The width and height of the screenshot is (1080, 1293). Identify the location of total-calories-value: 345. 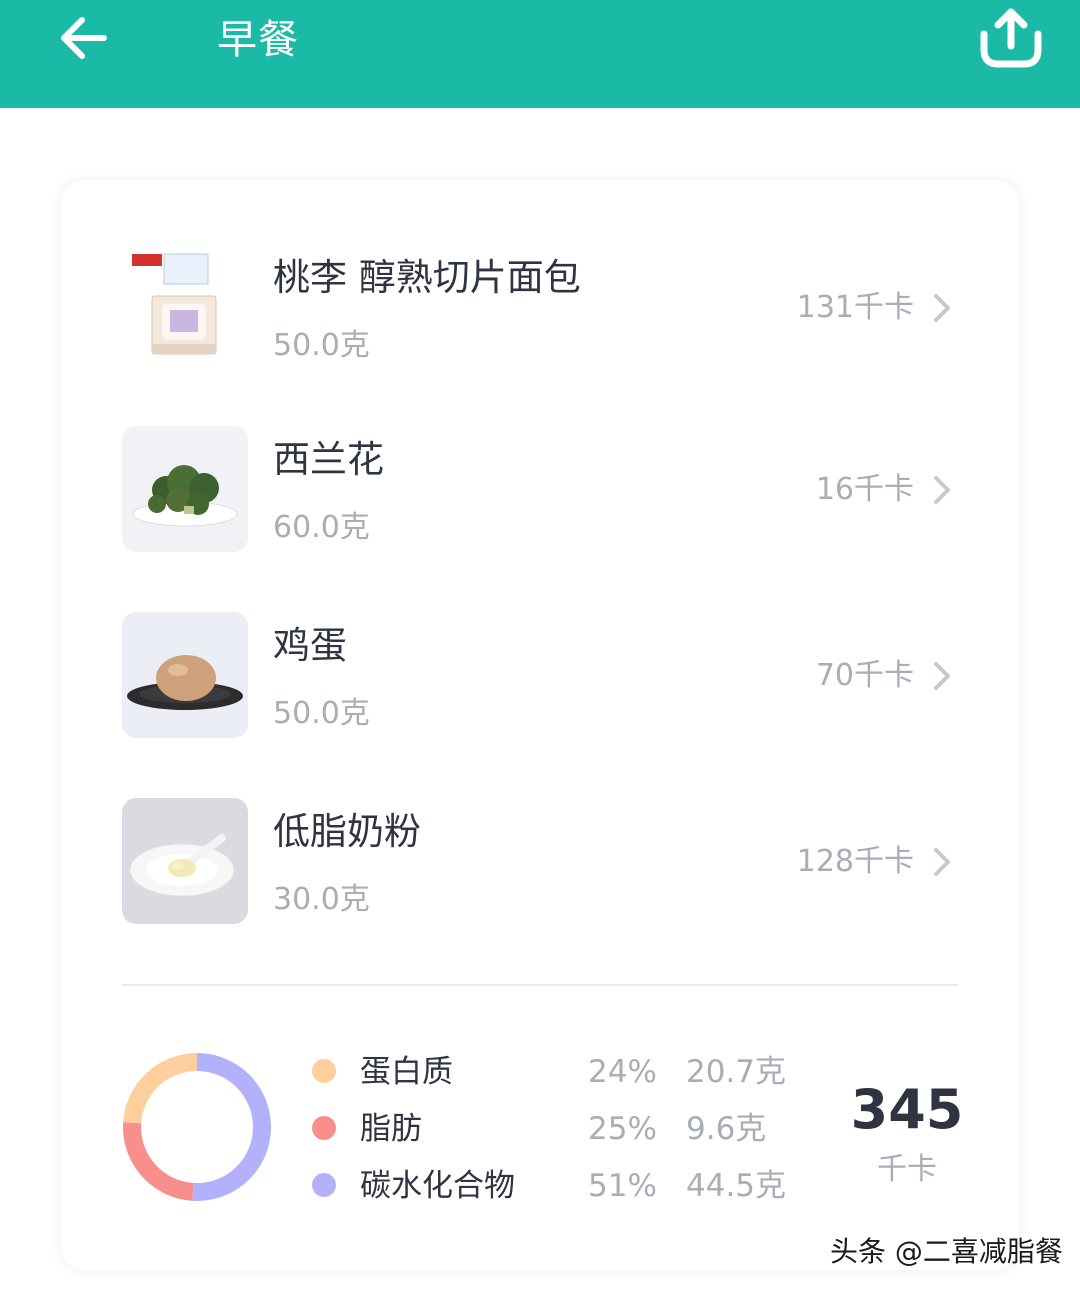
(907, 1109).